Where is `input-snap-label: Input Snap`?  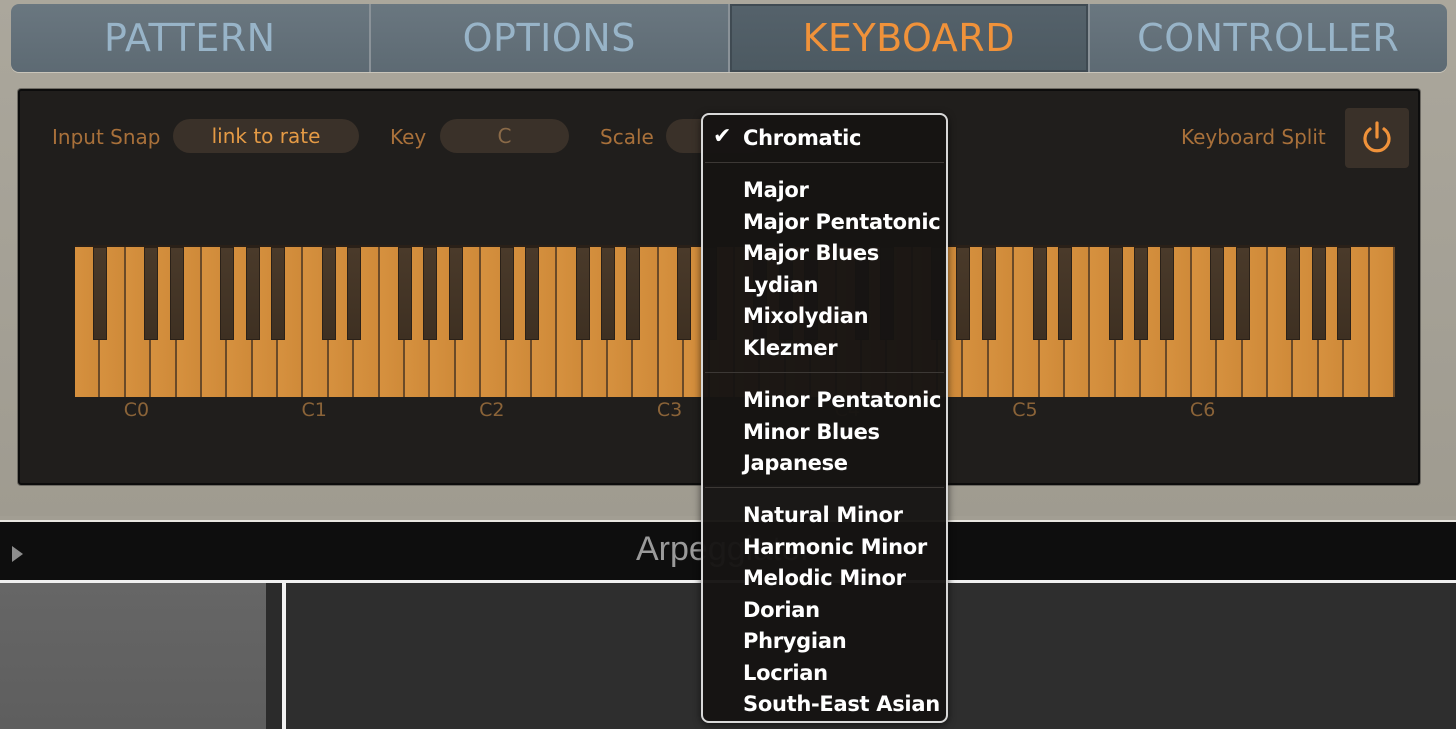
input-snap-label: Input Snap is located at coordinates (106, 137).